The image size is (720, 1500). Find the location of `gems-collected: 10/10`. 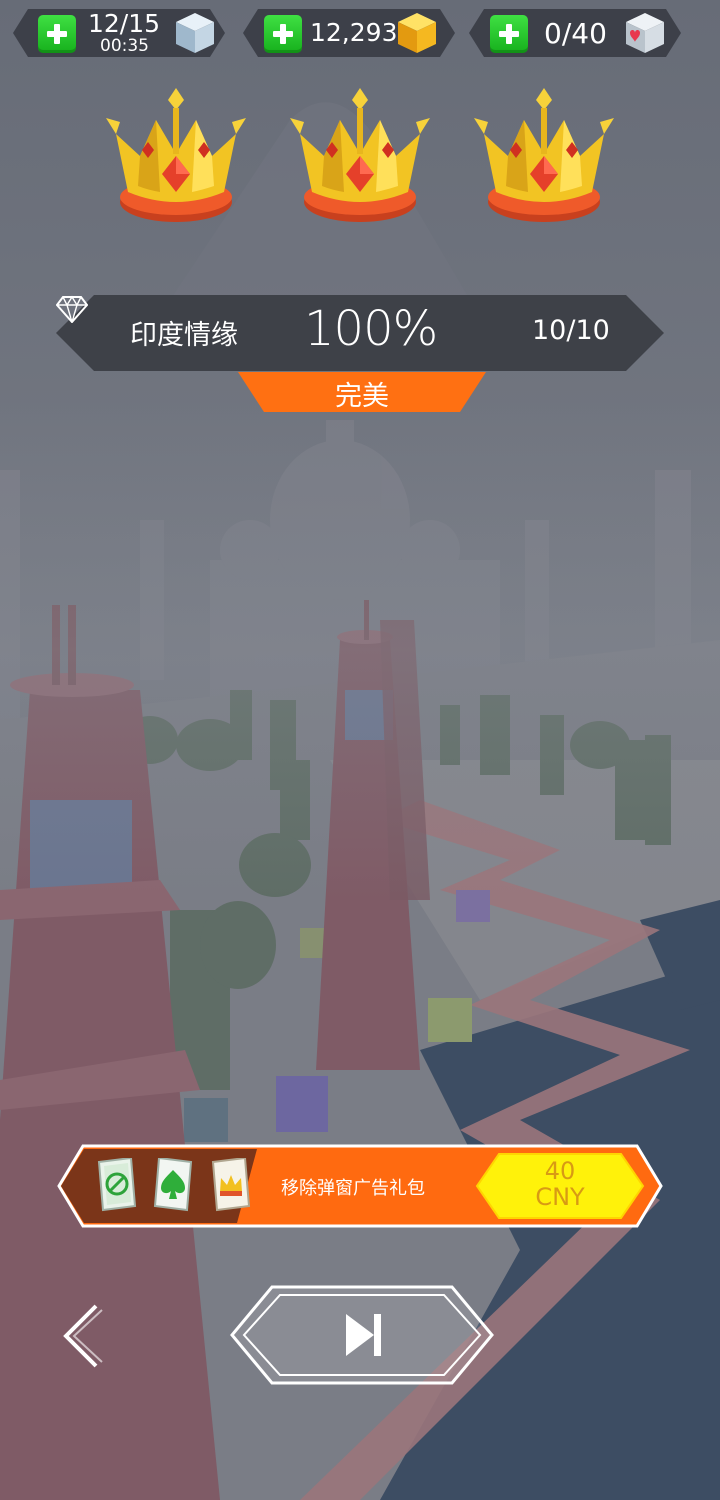

gems-collected: 10/10 is located at coordinates (571, 330).